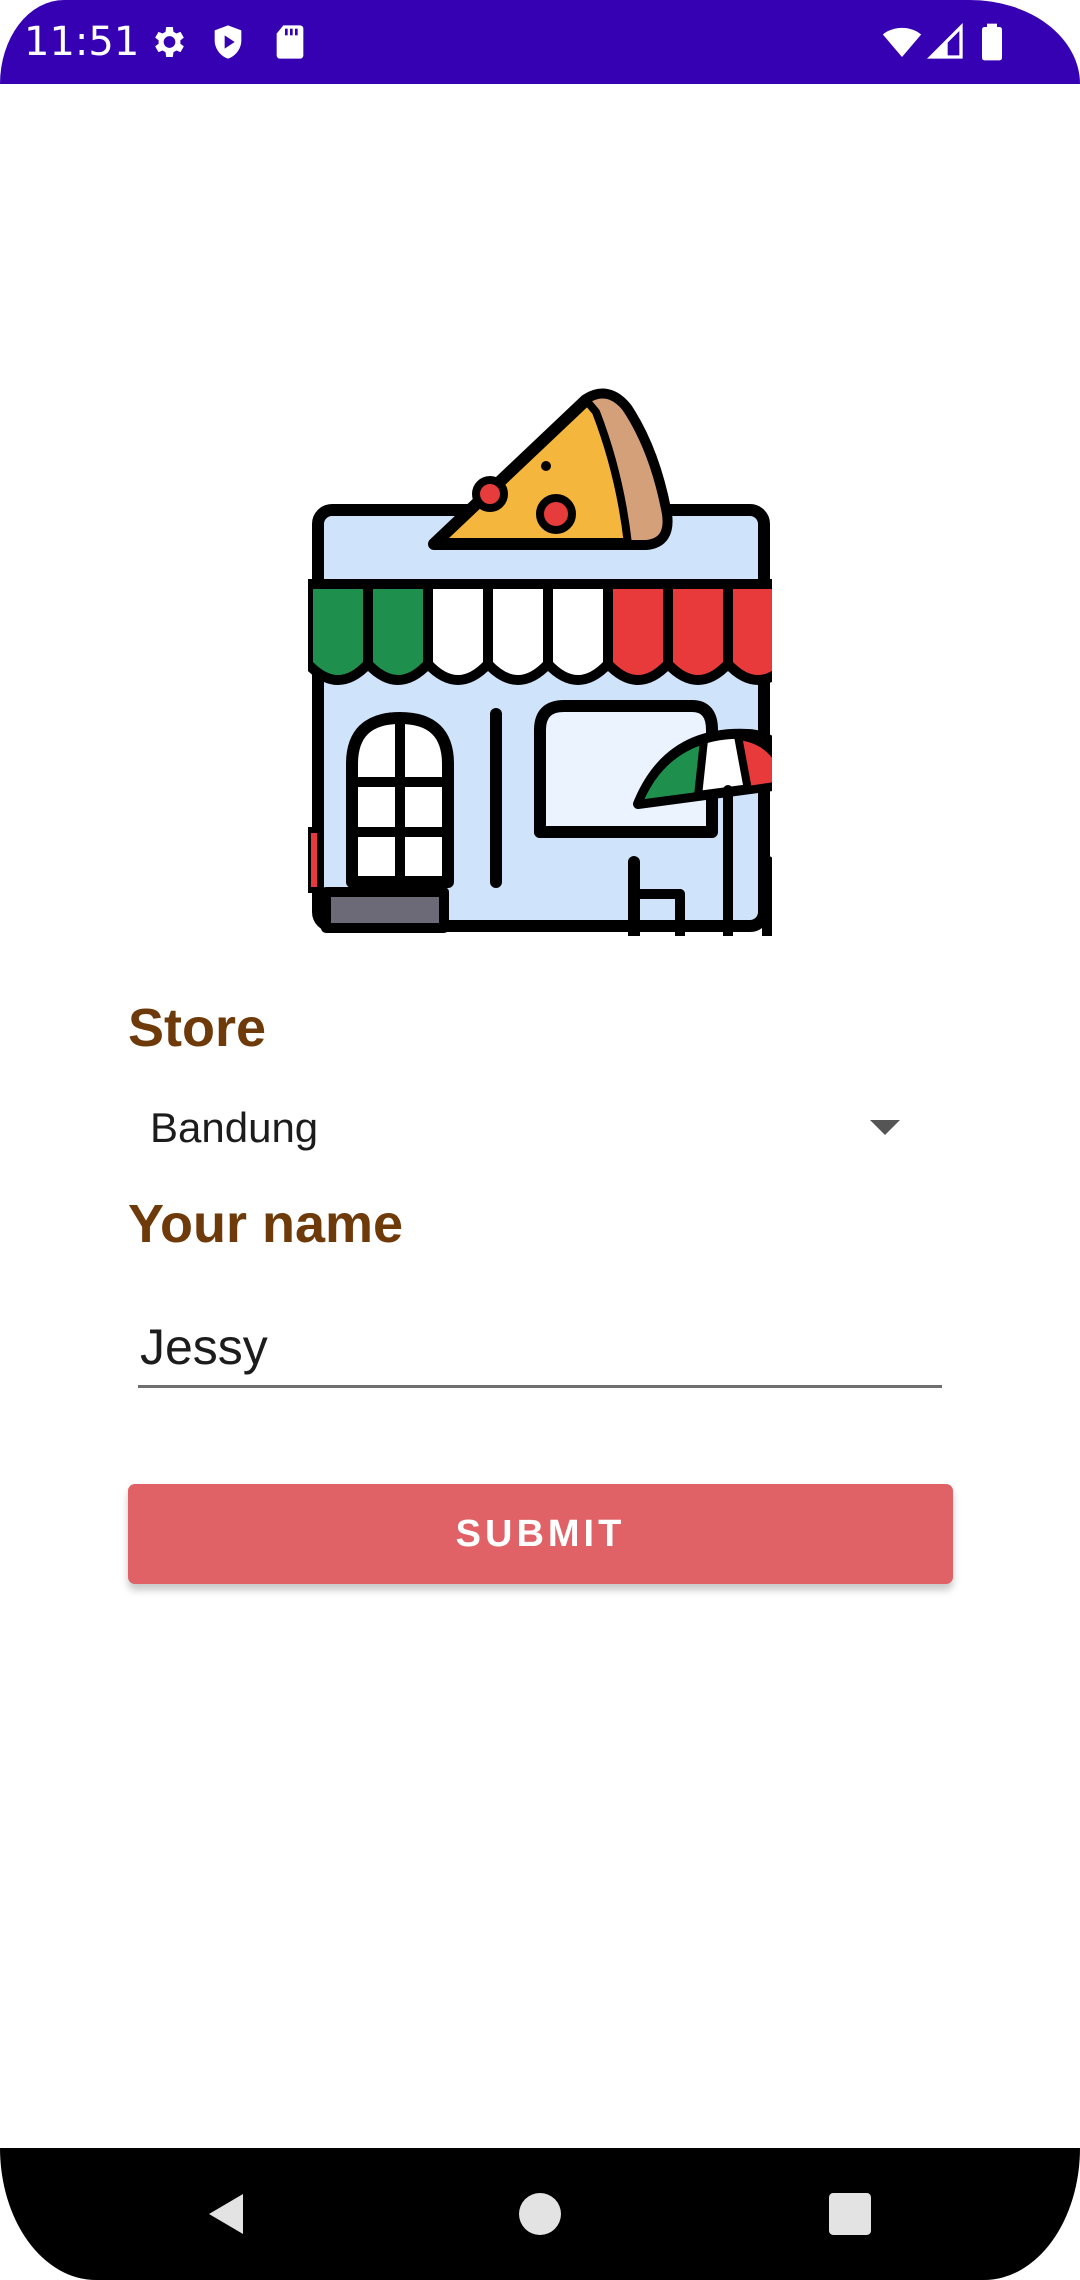 The height and width of the screenshot is (2280, 1080). I want to click on recents-button, so click(850, 2214).